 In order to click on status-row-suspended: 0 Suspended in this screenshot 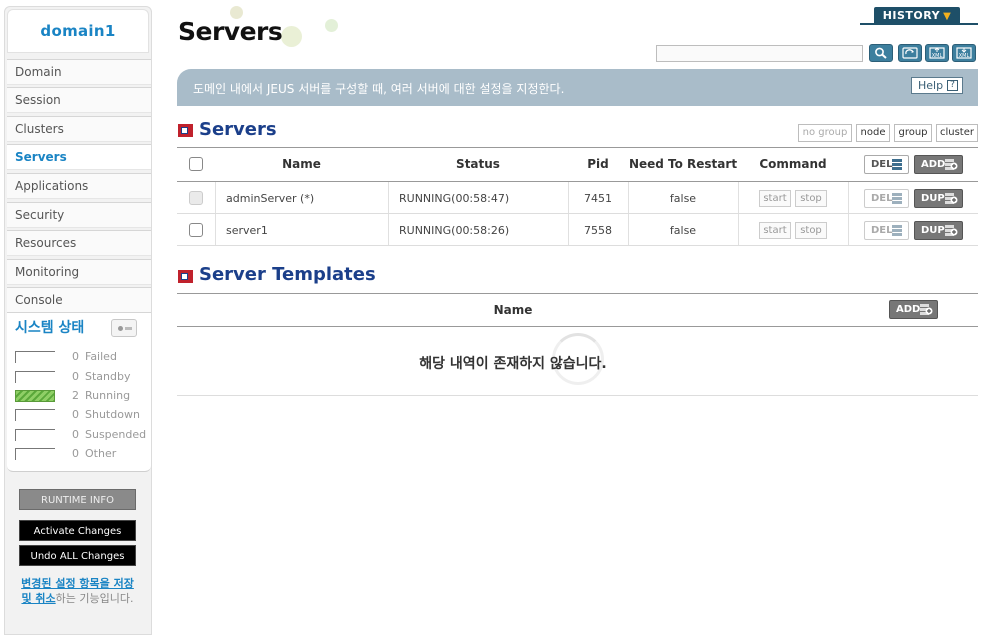, I will do `click(81, 435)`.